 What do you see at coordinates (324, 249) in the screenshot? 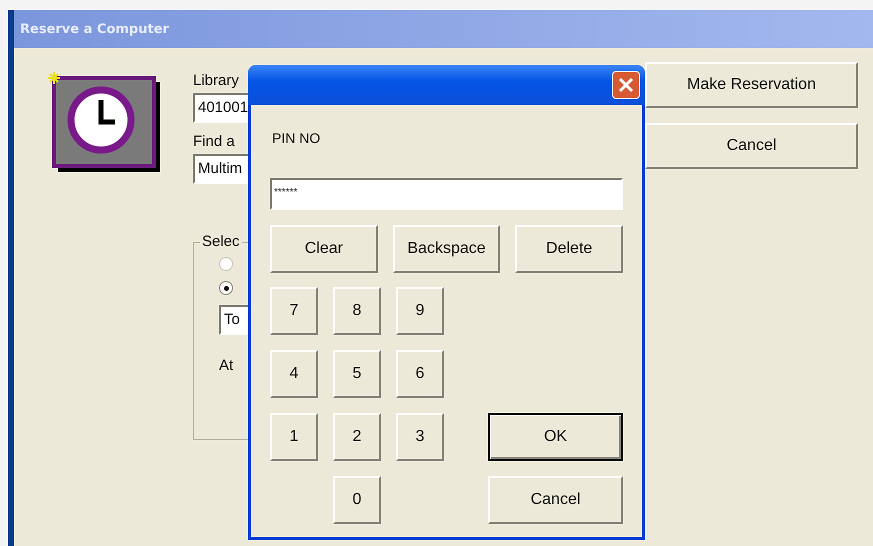
I see `keypad-button: Clear` at bounding box center [324, 249].